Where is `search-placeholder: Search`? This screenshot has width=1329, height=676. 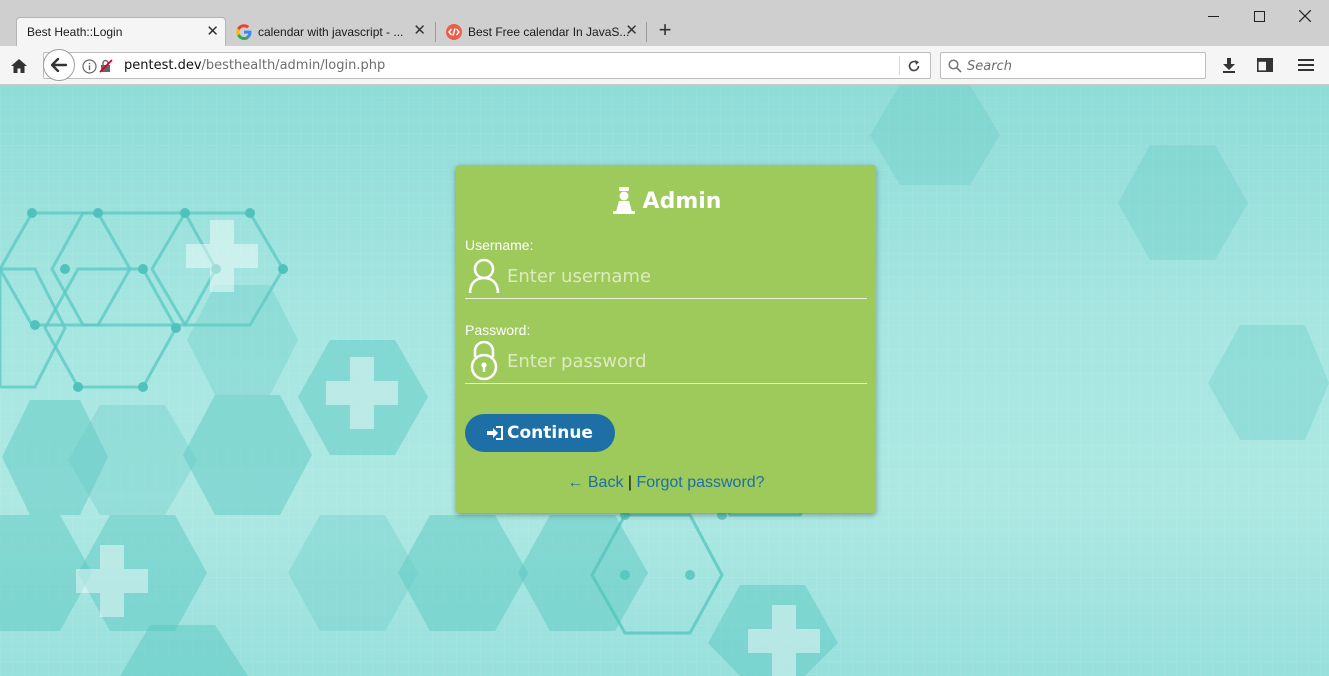
search-placeholder: Search is located at coordinates (989, 66).